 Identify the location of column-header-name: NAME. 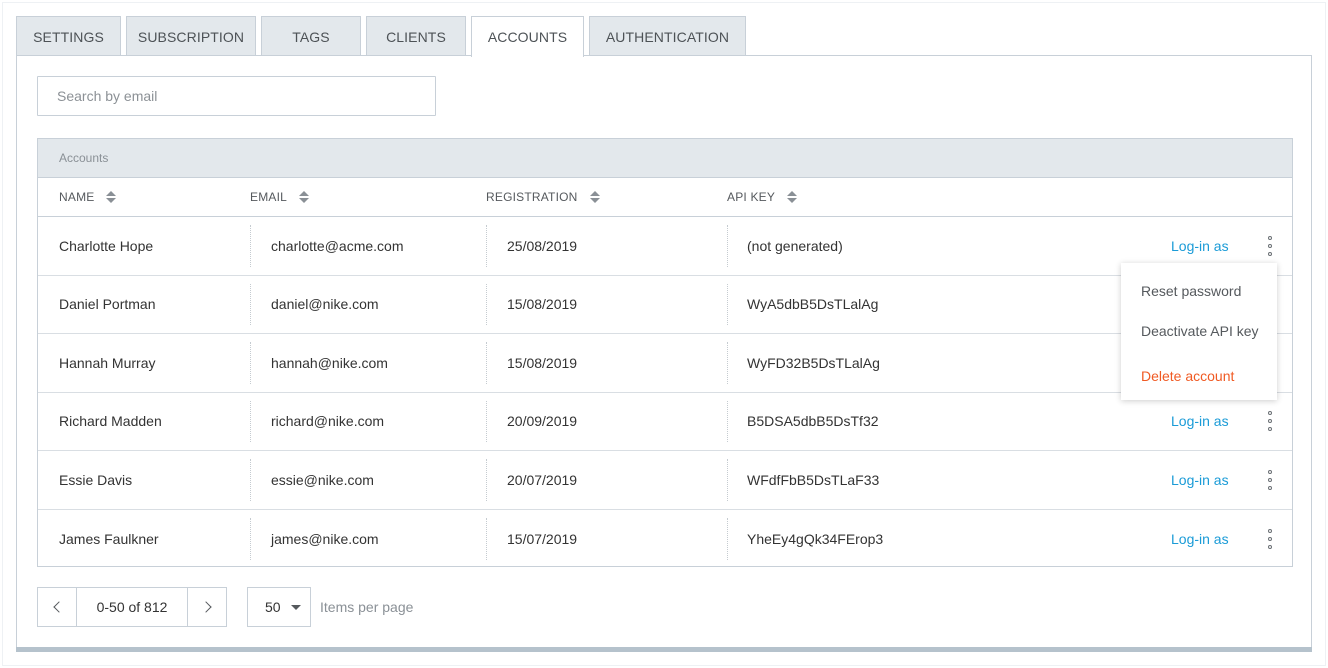
(88, 197).